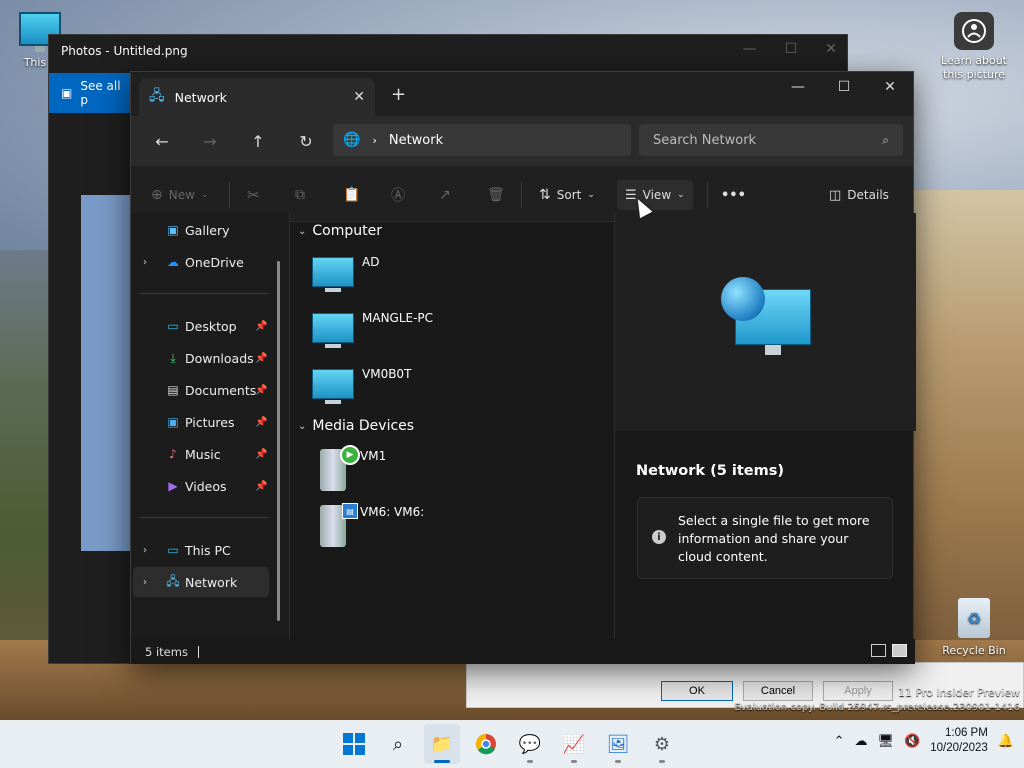  Describe the element at coordinates (90, 93) in the screenshot. I see `see-all-photos-button: ▣ See all p` at that location.